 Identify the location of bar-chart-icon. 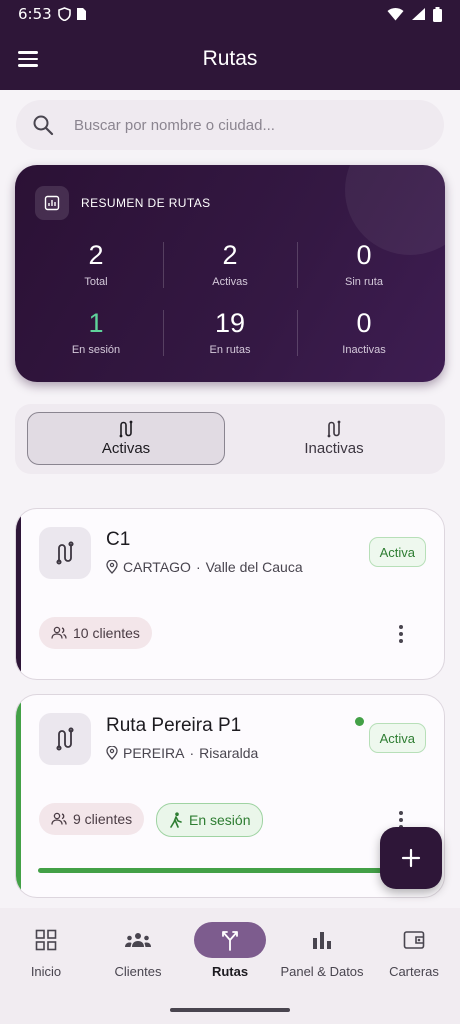
(322, 940).